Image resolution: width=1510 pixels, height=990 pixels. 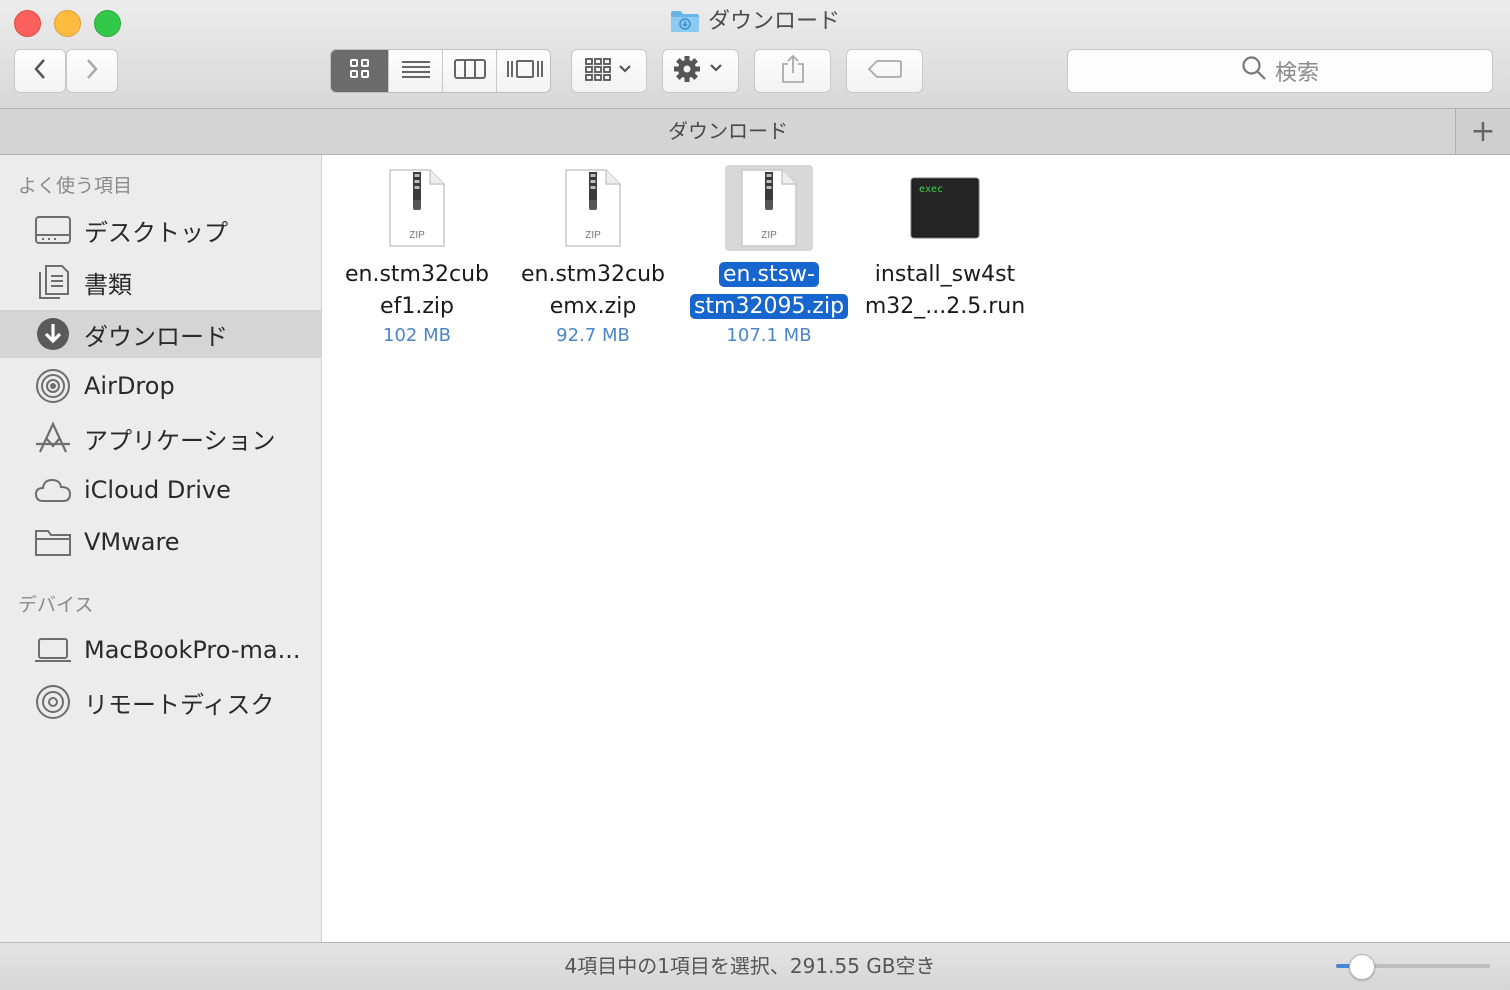 I want to click on new-tab-button: +, so click(x=1482, y=131).